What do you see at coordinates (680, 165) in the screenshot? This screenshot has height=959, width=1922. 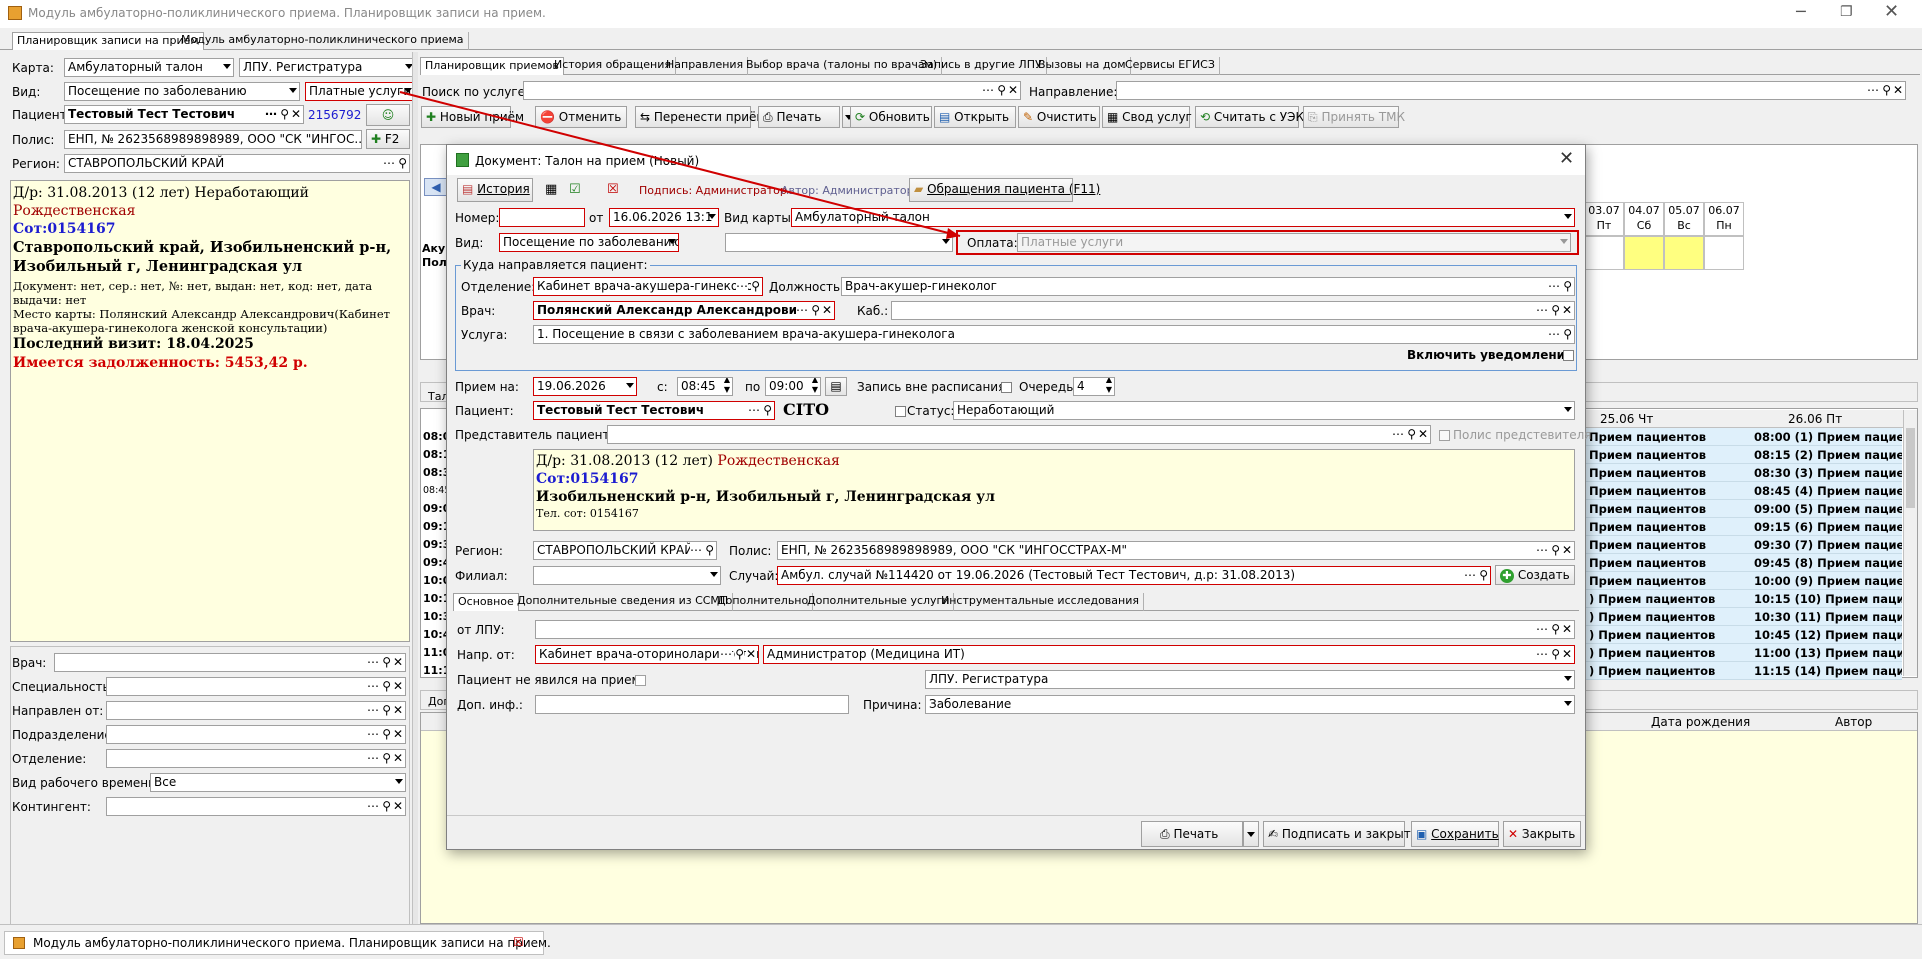 I see `annotation-arrow` at bounding box center [680, 165].